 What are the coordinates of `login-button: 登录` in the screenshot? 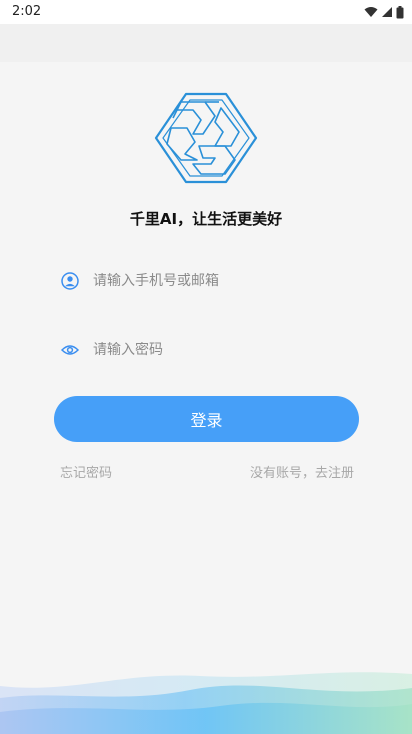 It's located at (206, 419).